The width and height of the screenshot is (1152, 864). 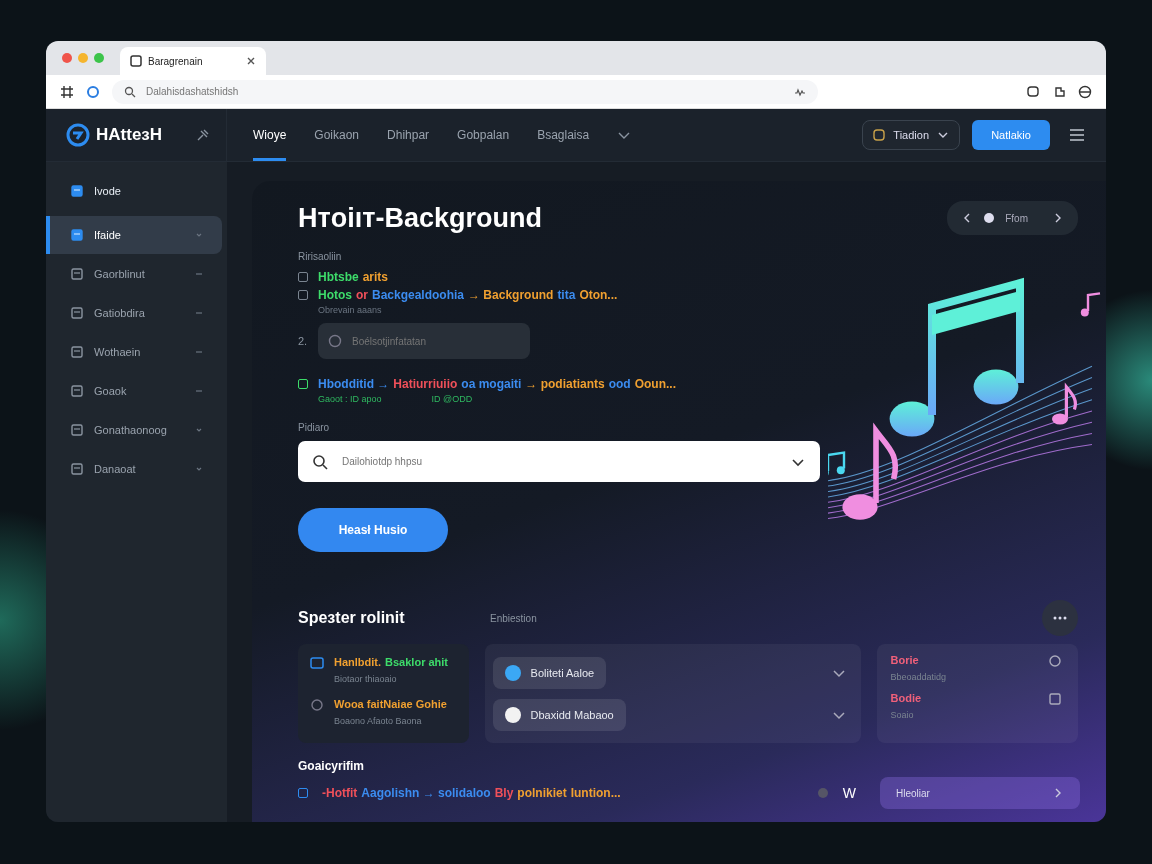 I want to click on card-item-title: Hanlbdit. Bsaklor аhit, so click(x=391, y=662).